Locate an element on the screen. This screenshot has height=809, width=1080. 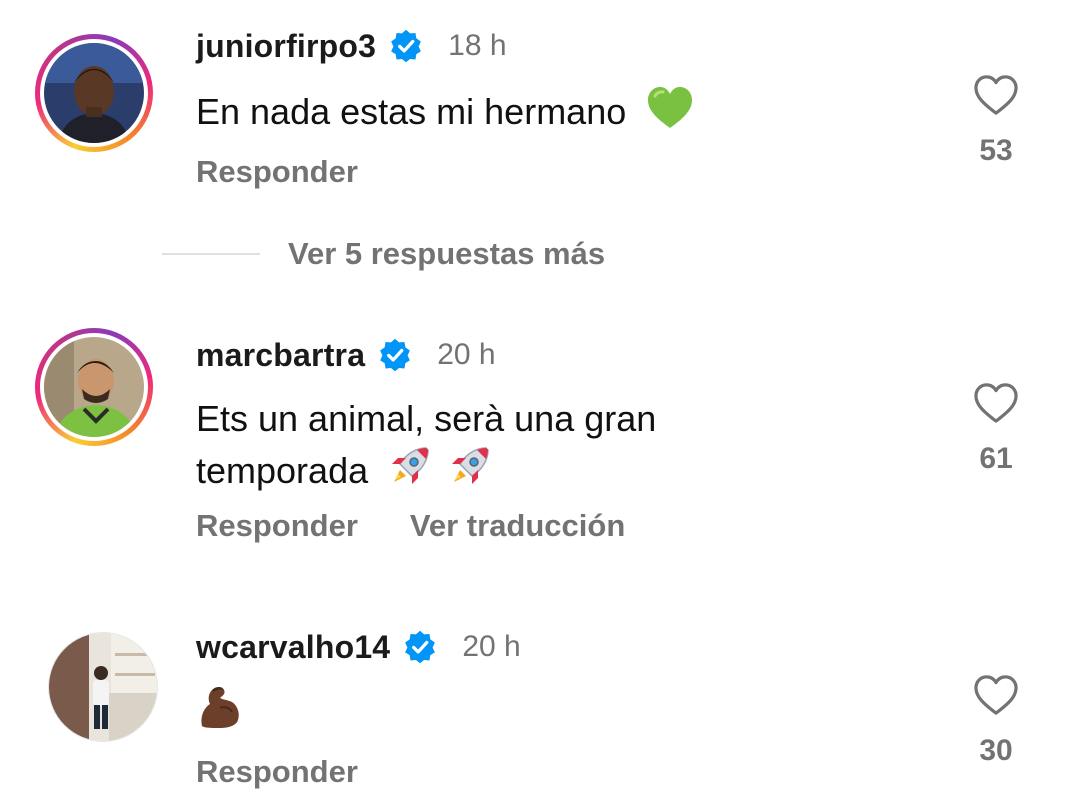
view-replies-toggle: Ver 5 respuestas más is located at coordinates (383, 254).